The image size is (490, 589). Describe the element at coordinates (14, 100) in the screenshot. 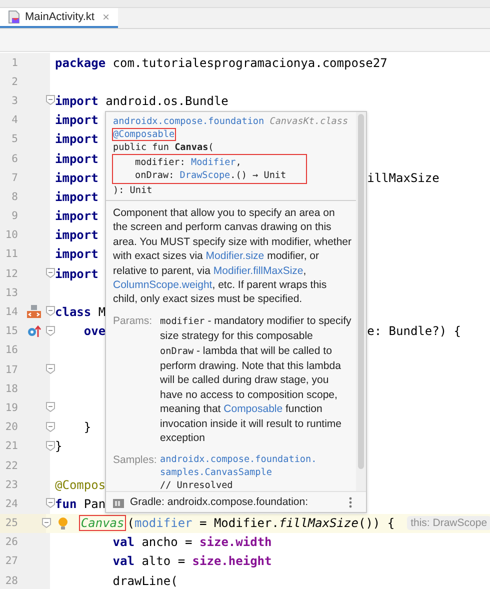

I see `line-number: 3` at that location.